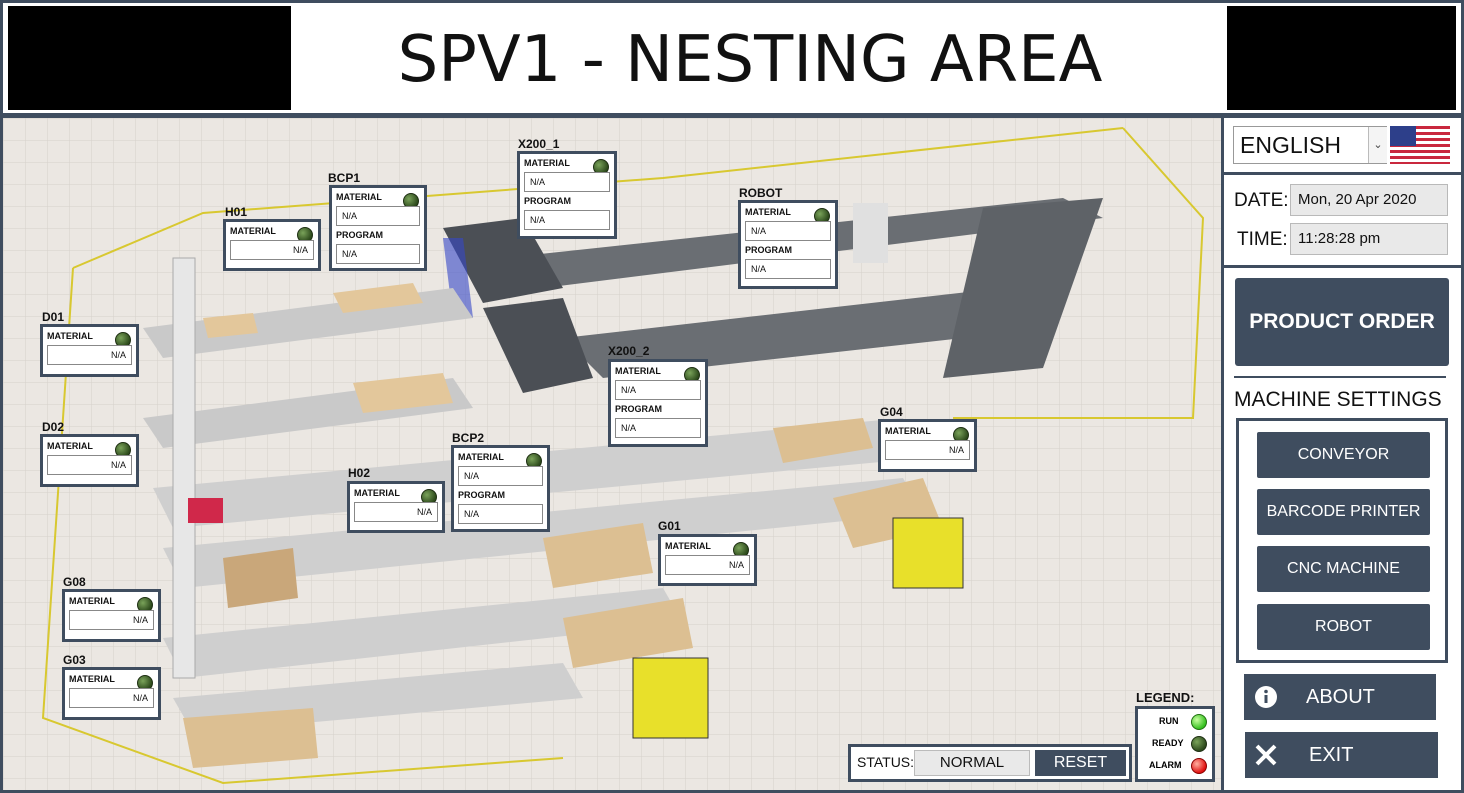 The width and height of the screenshot is (1464, 793). Describe the element at coordinates (1420, 145) in the screenshot. I see `us-flag-icon` at that location.